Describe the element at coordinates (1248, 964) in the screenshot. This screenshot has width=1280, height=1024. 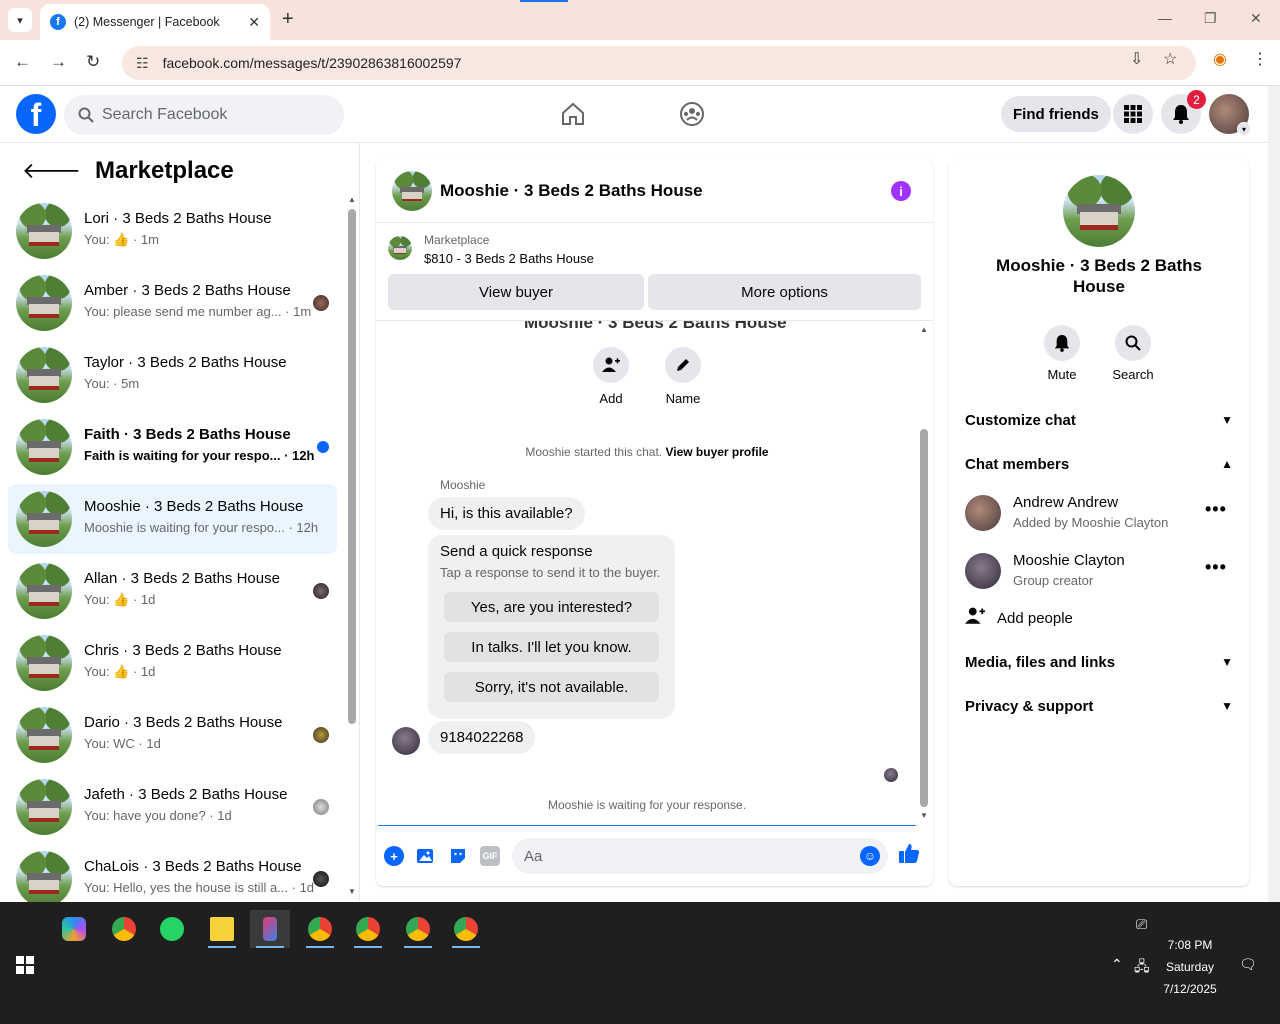
I see `action-center-icon: 🗨` at that location.